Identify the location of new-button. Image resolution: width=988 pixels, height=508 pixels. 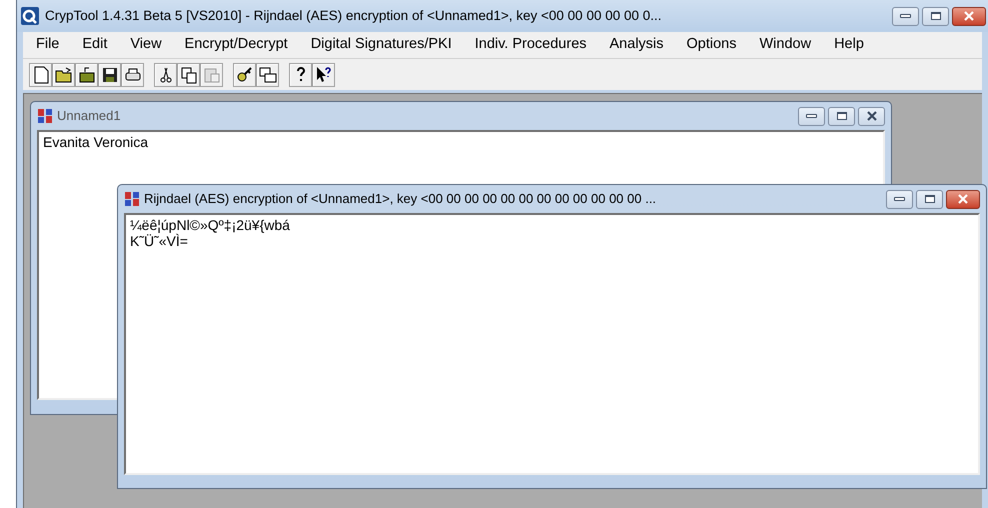
(40, 74).